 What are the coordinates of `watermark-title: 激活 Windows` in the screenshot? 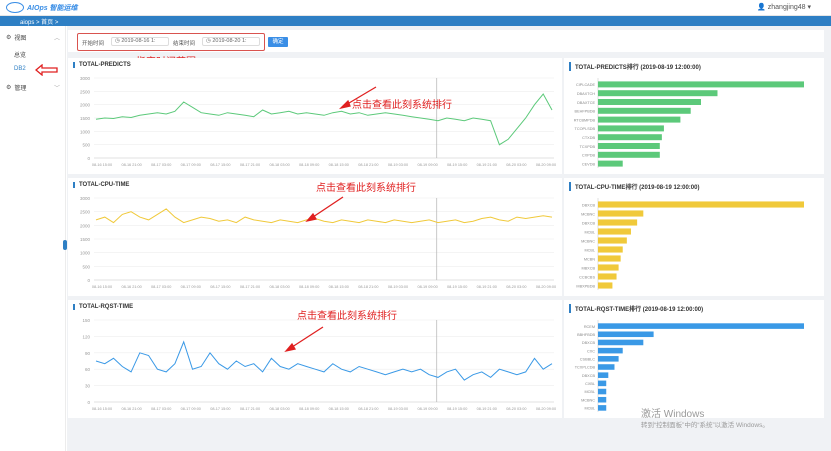 It's located at (673, 414).